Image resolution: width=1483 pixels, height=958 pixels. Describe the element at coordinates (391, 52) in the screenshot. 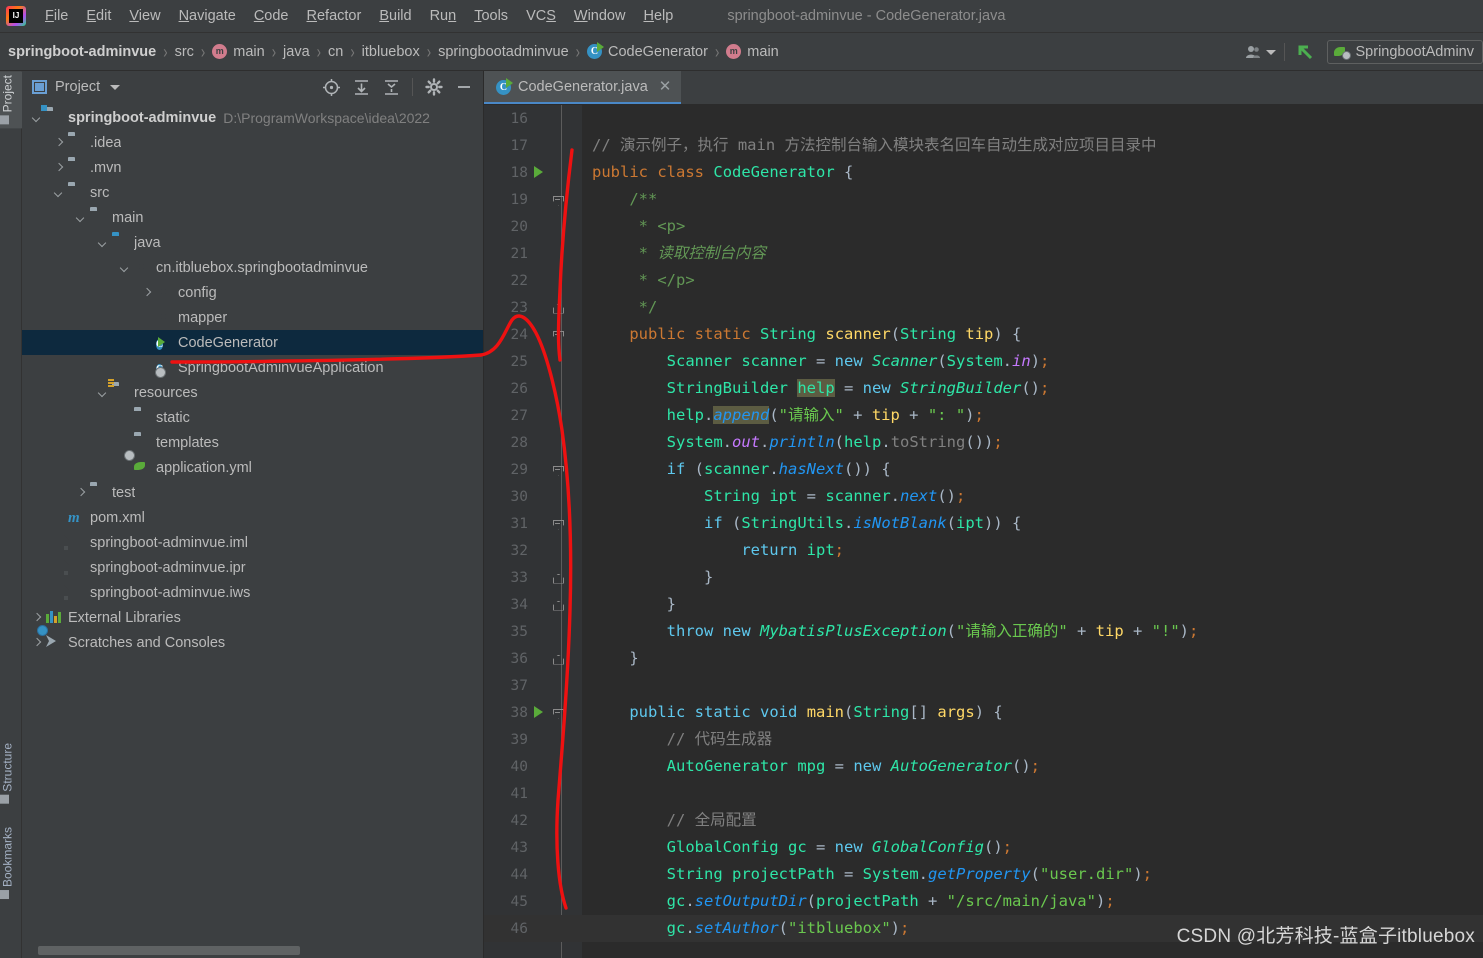

I see `breadcrumb-item-itbluebox: itbluebox` at that location.